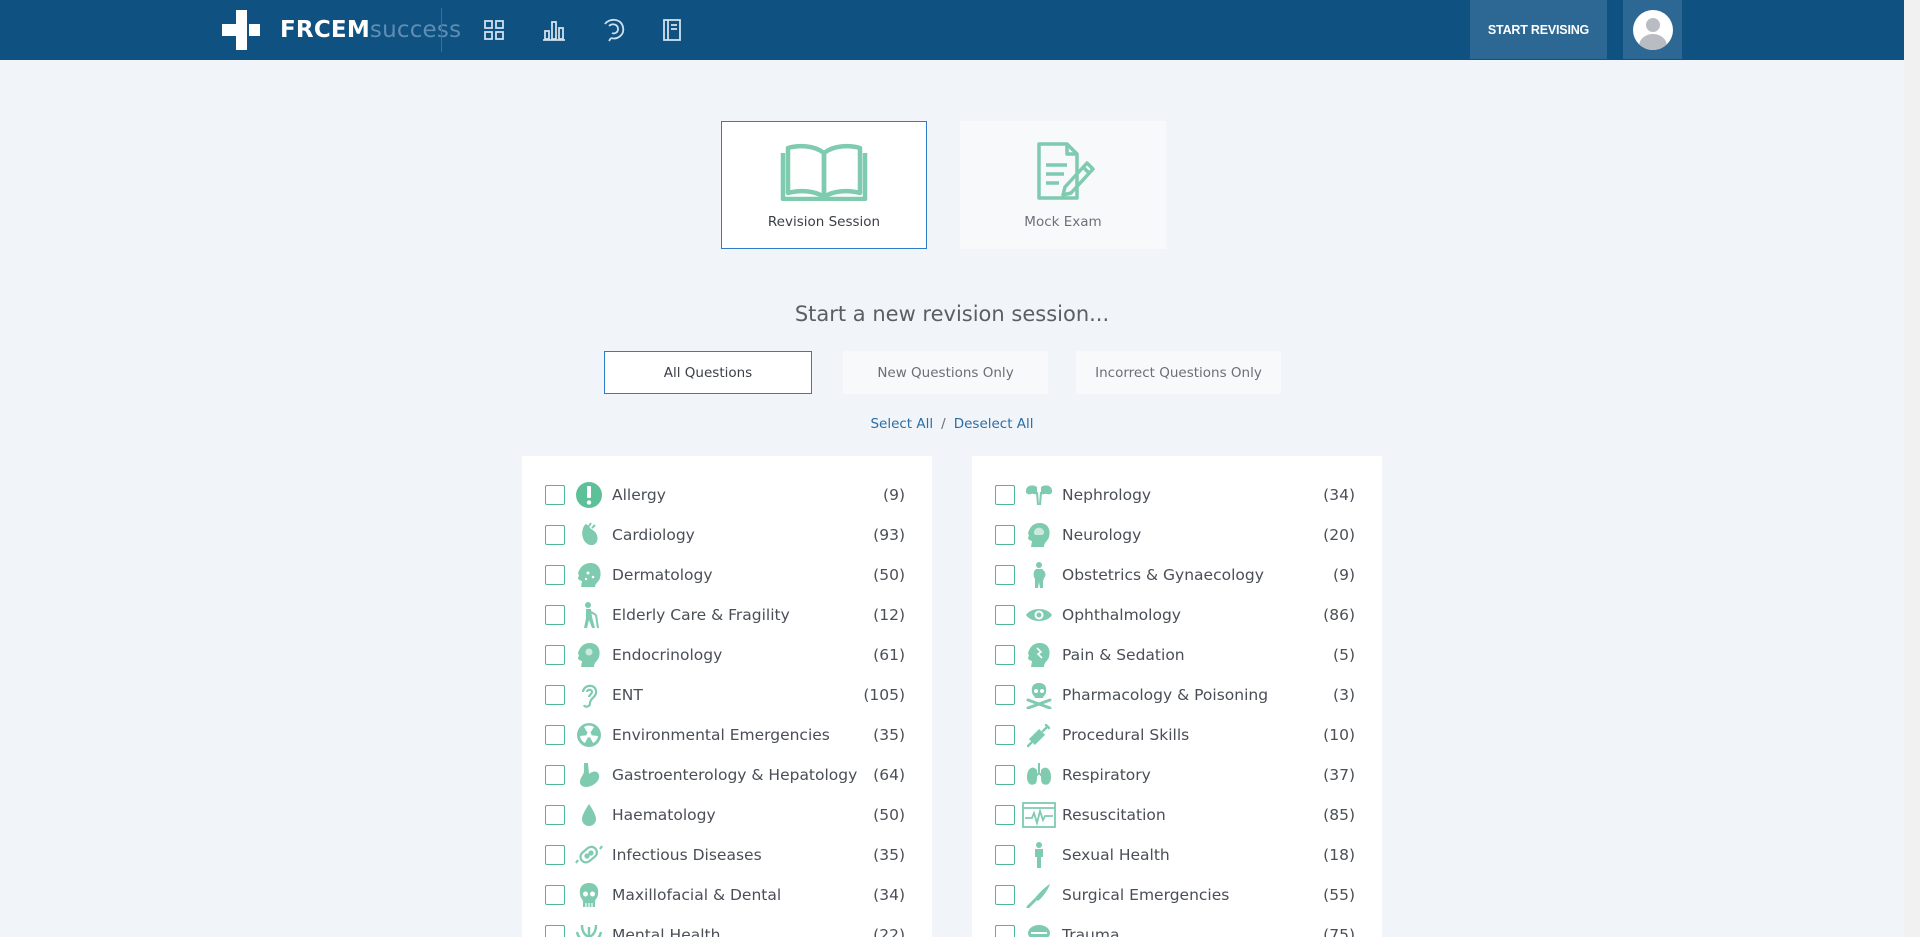 This screenshot has width=1920, height=937. I want to click on category-row: Nephrology (34), so click(1177, 495).